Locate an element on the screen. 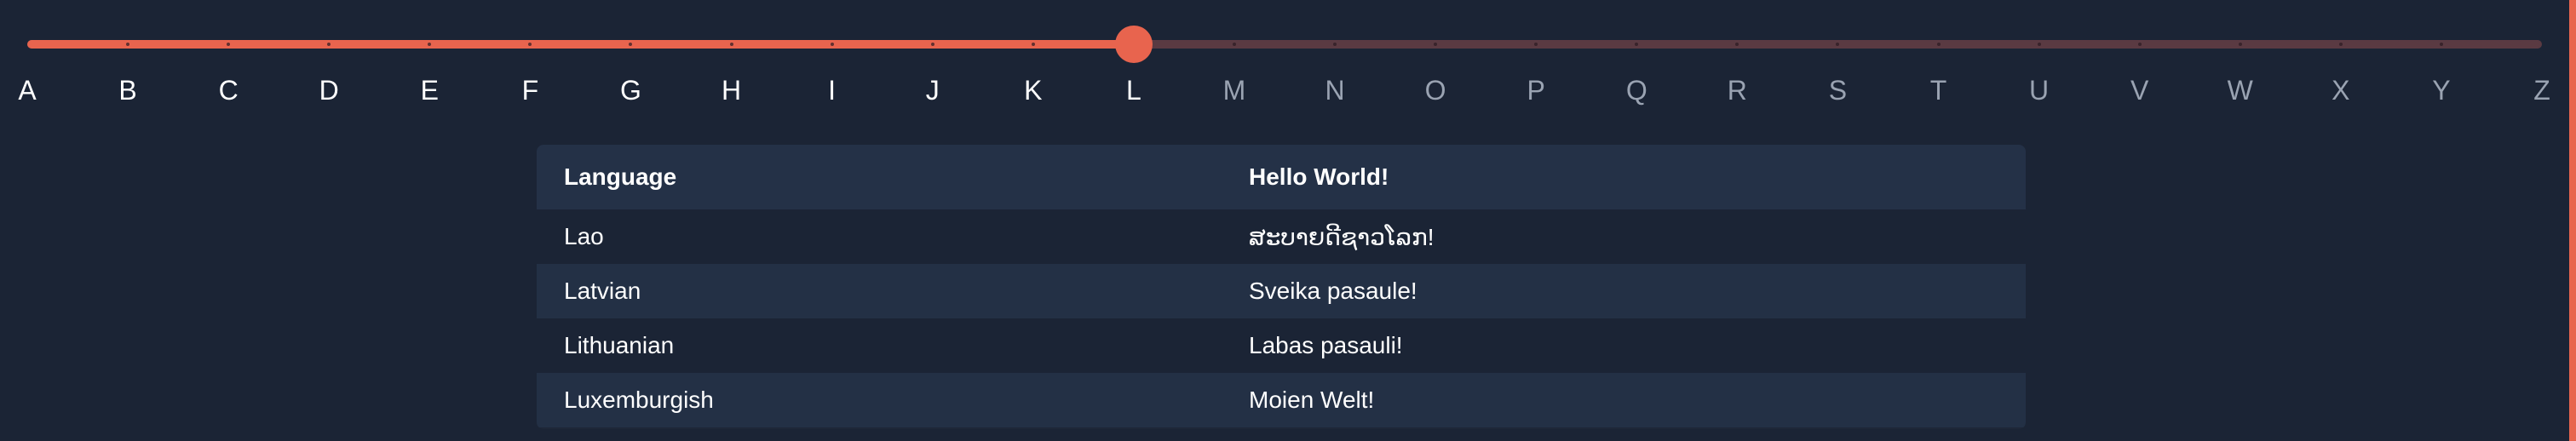 The height and width of the screenshot is (441, 2576). slider-label-y: Y is located at coordinates (2441, 90).